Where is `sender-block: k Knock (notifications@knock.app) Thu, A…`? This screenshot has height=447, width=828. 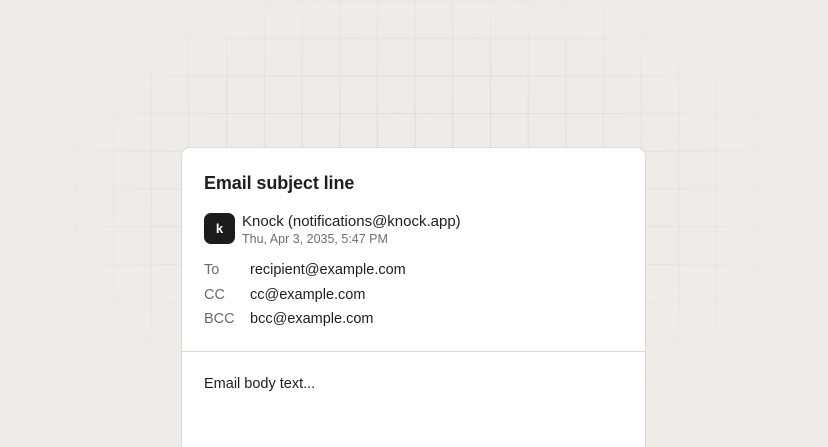 sender-block: k Knock (notifications@knock.app) Thu, A… is located at coordinates (414, 229).